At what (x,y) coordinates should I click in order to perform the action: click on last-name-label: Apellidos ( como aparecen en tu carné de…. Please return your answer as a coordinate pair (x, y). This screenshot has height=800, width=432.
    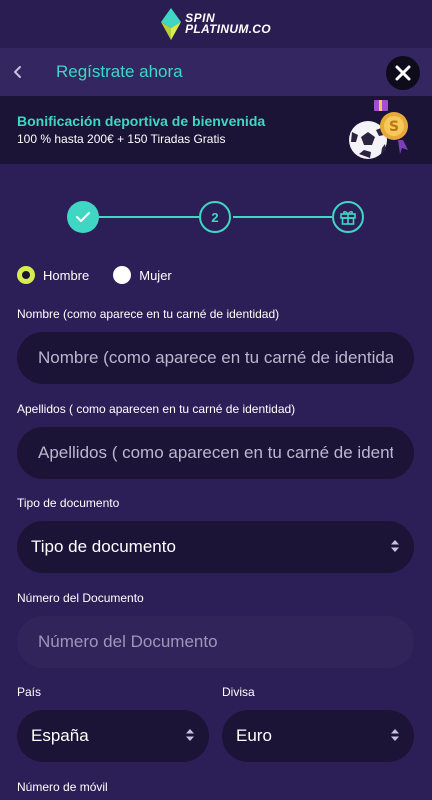
    Looking at the image, I should click on (156, 409).